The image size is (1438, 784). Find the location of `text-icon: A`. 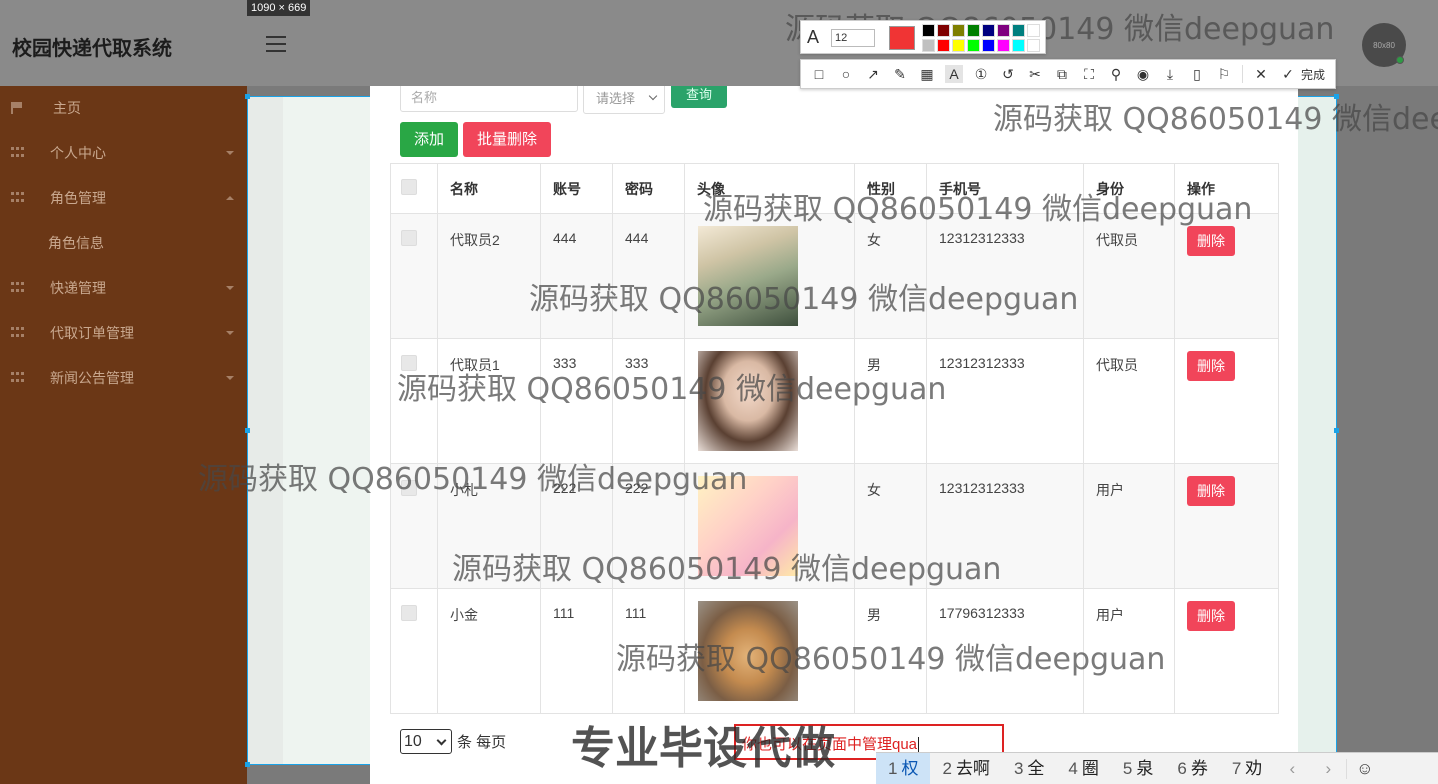

text-icon: A is located at coordinates (954, 74).